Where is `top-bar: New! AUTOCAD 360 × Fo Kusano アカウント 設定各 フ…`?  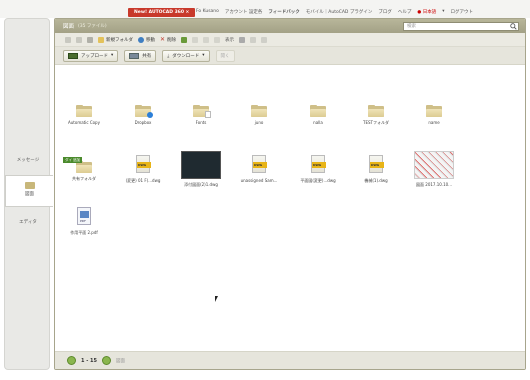 top-bar: New! AUTOCAD 360 × Fo Kusano アカウント 設定各 フ… is located at coordinates (265, 9).